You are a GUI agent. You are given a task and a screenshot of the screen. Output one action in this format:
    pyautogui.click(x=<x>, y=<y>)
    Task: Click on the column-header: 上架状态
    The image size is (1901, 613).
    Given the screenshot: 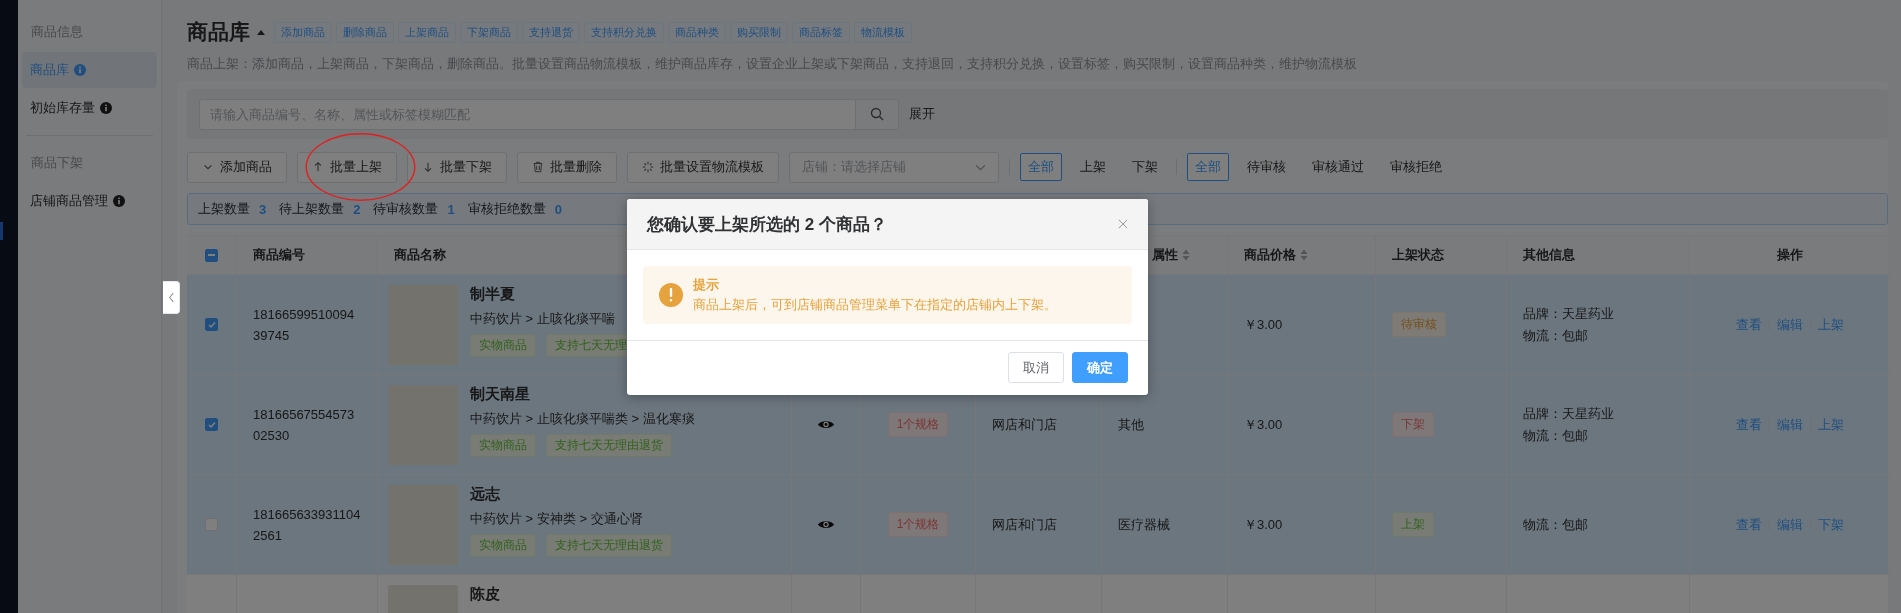 What is the action you would take?
    pyautogui.click(x=1418, y=255)
    